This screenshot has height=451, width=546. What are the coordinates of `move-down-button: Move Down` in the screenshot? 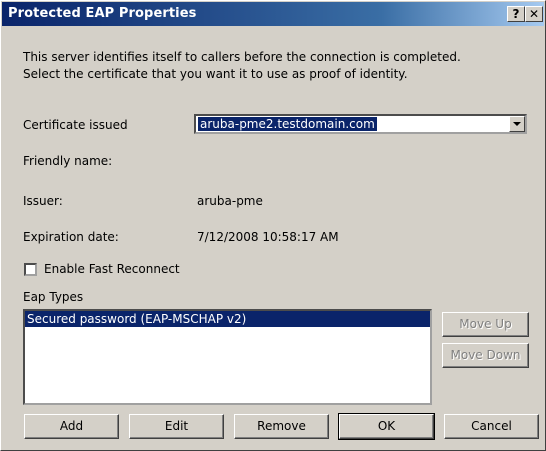 It's located at (485, 355).